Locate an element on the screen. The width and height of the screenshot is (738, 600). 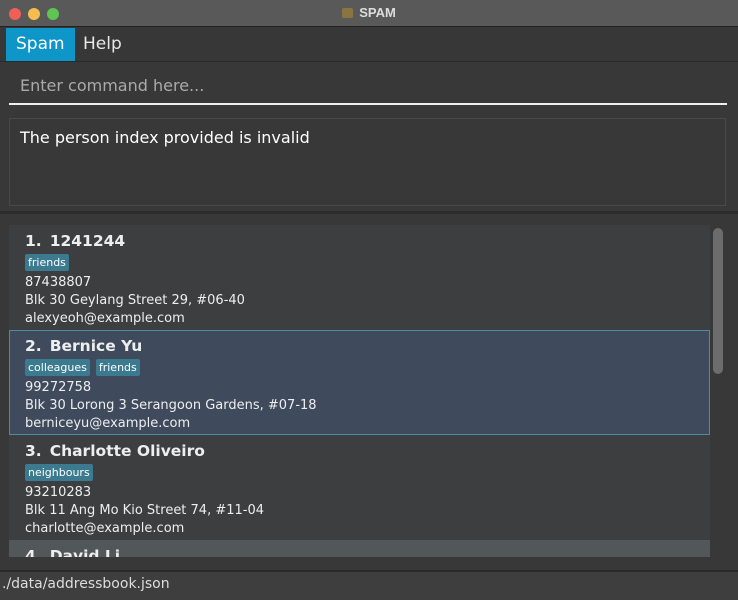
menu-help: Help is located at coordinates (102, 44).